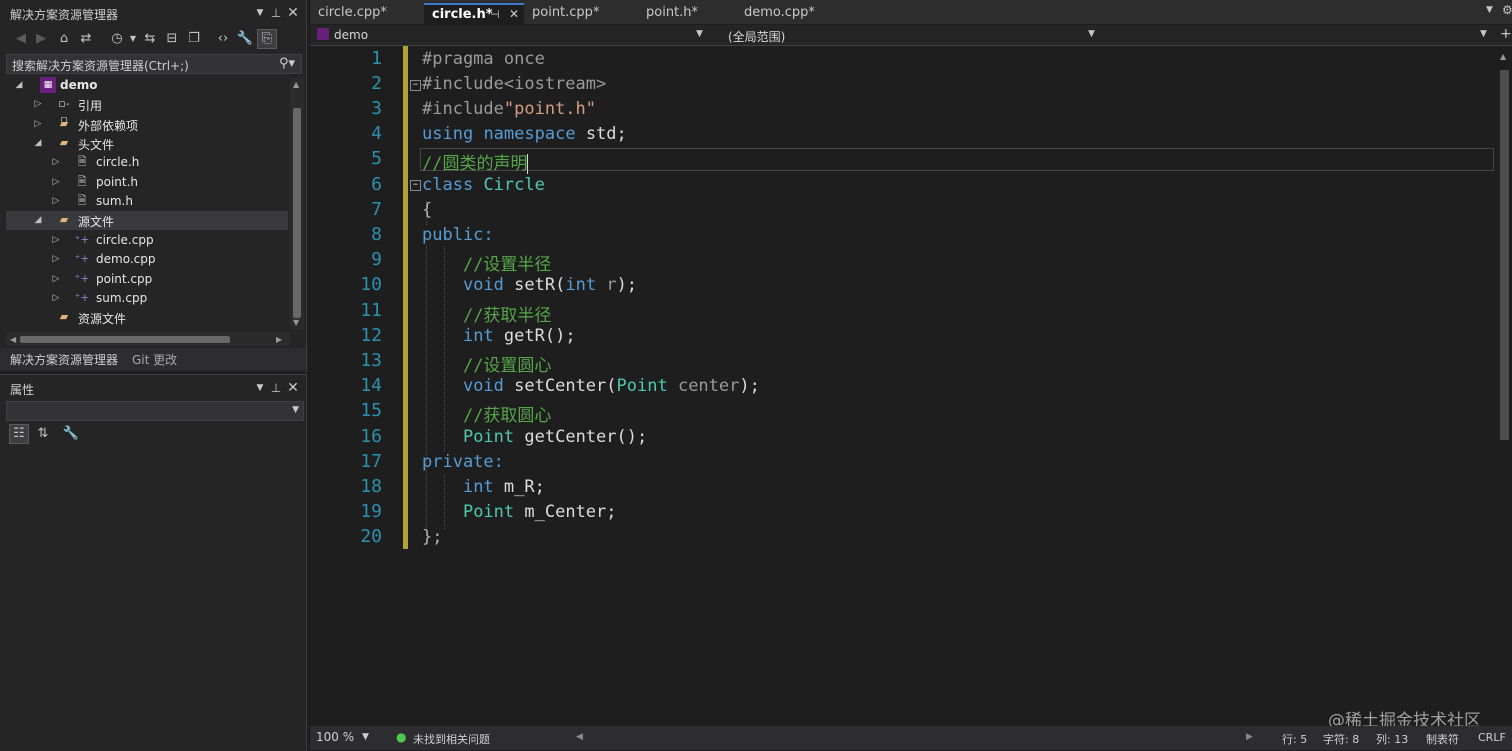 This screenshot has width=1512, height=751. Describe the element at coordinates (64, 316) in the screenshot. I see `folder-icon: ▰` at that location.